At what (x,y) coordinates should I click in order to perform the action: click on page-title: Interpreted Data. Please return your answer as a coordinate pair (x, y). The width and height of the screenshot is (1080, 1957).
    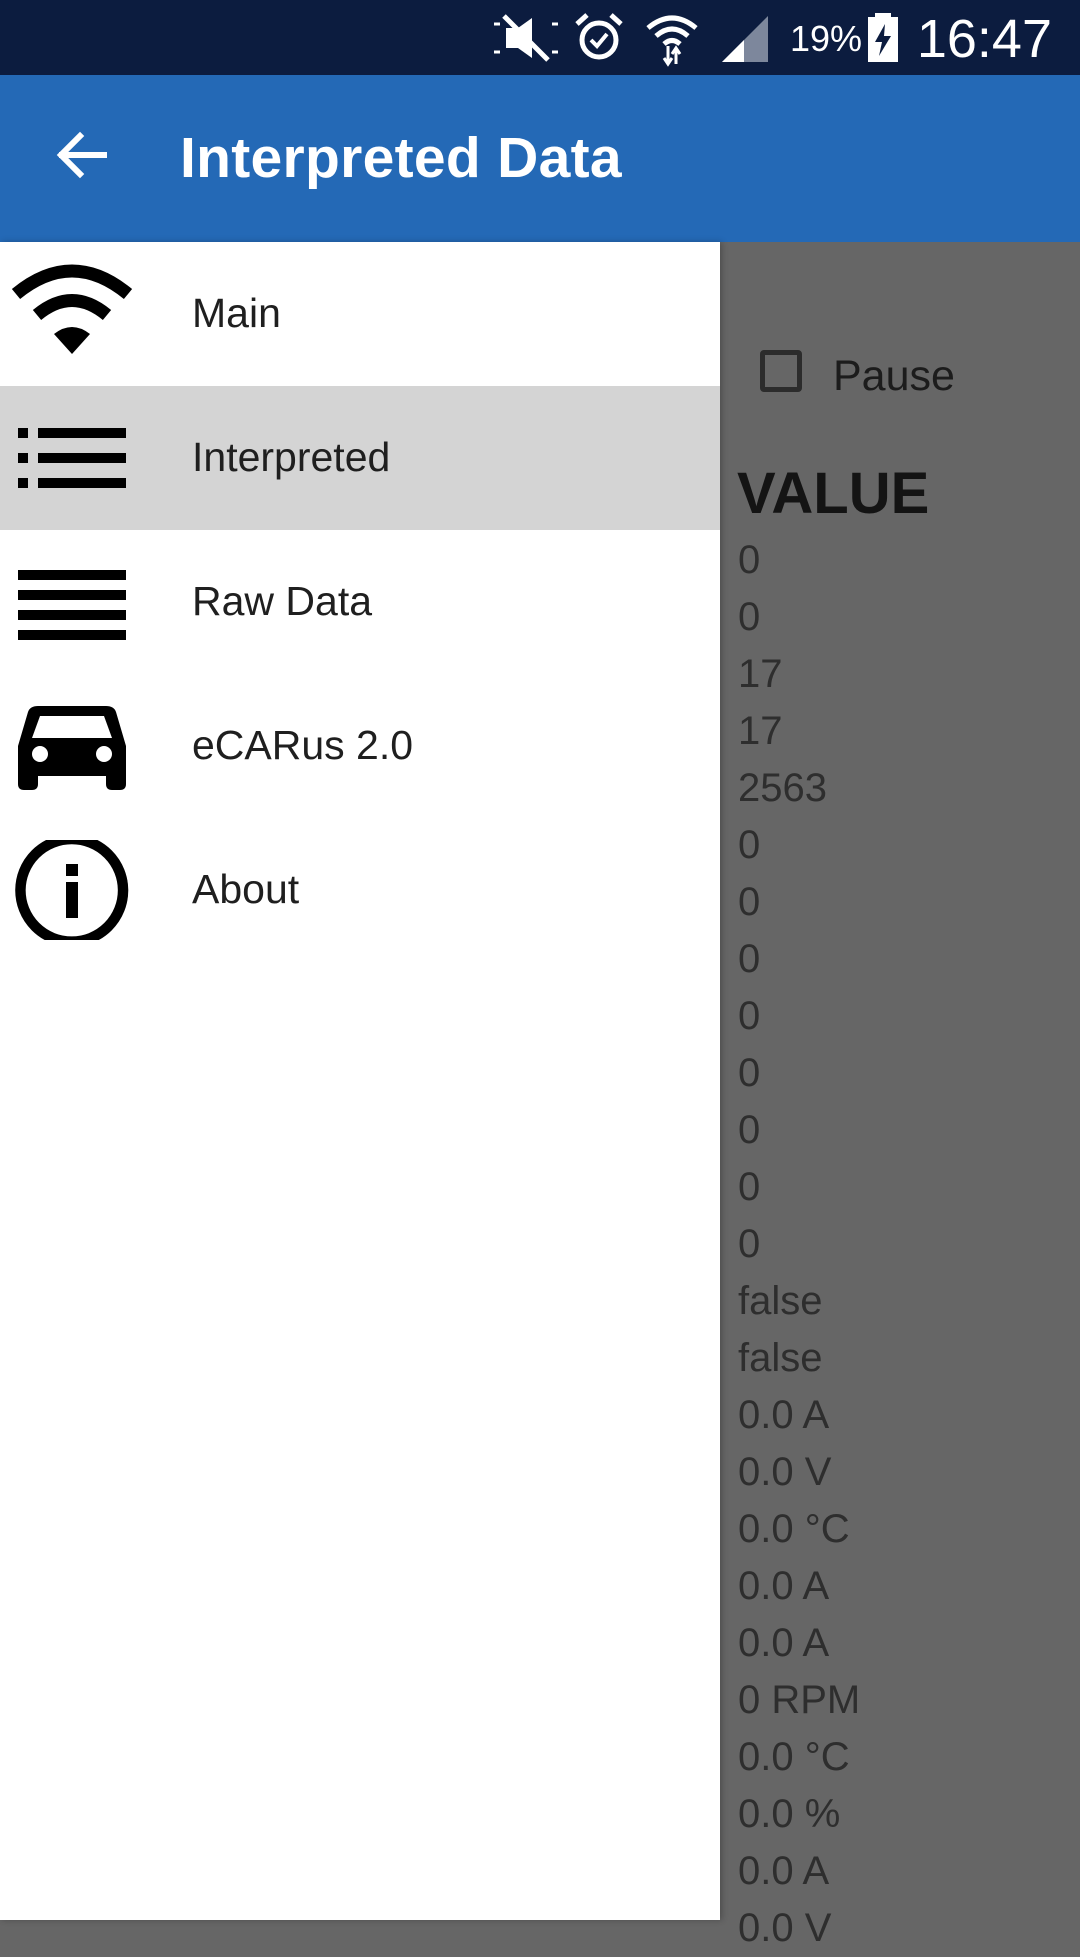
    Looking at the image, I should click on (401, 158).